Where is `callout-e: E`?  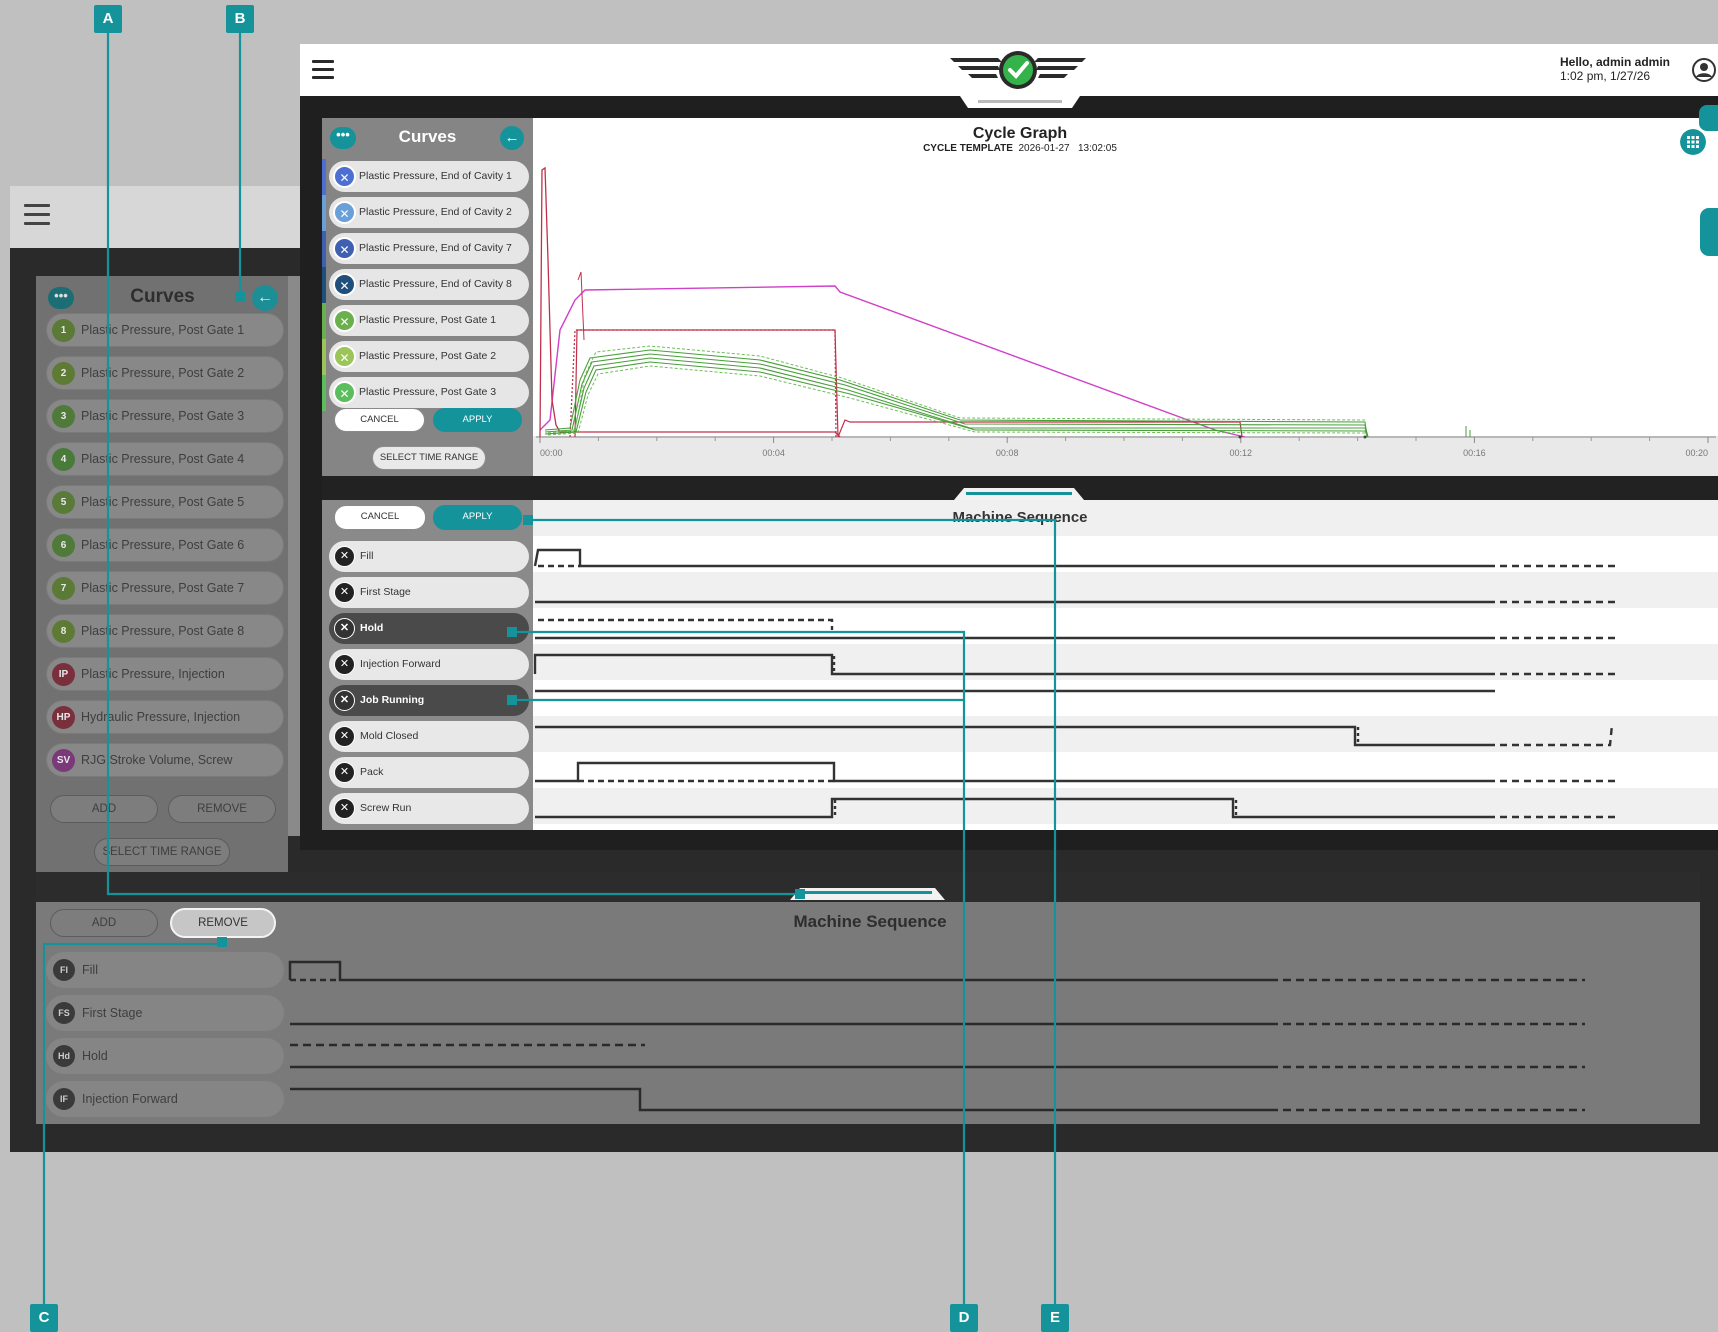
callout-e: E is located at coordinates (1055, 1318).